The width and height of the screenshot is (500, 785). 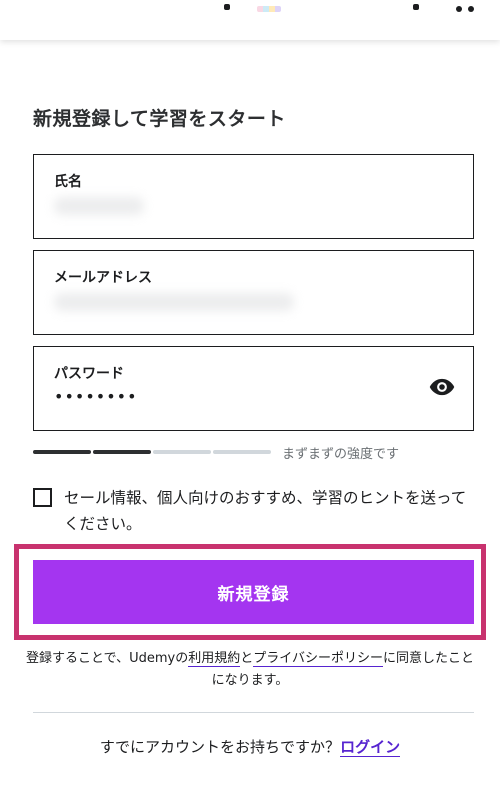 What do you see at coordinates (89, 374) in the screenshot?
I see `password-field-label: パスワード` at bounding box center [89, 374].